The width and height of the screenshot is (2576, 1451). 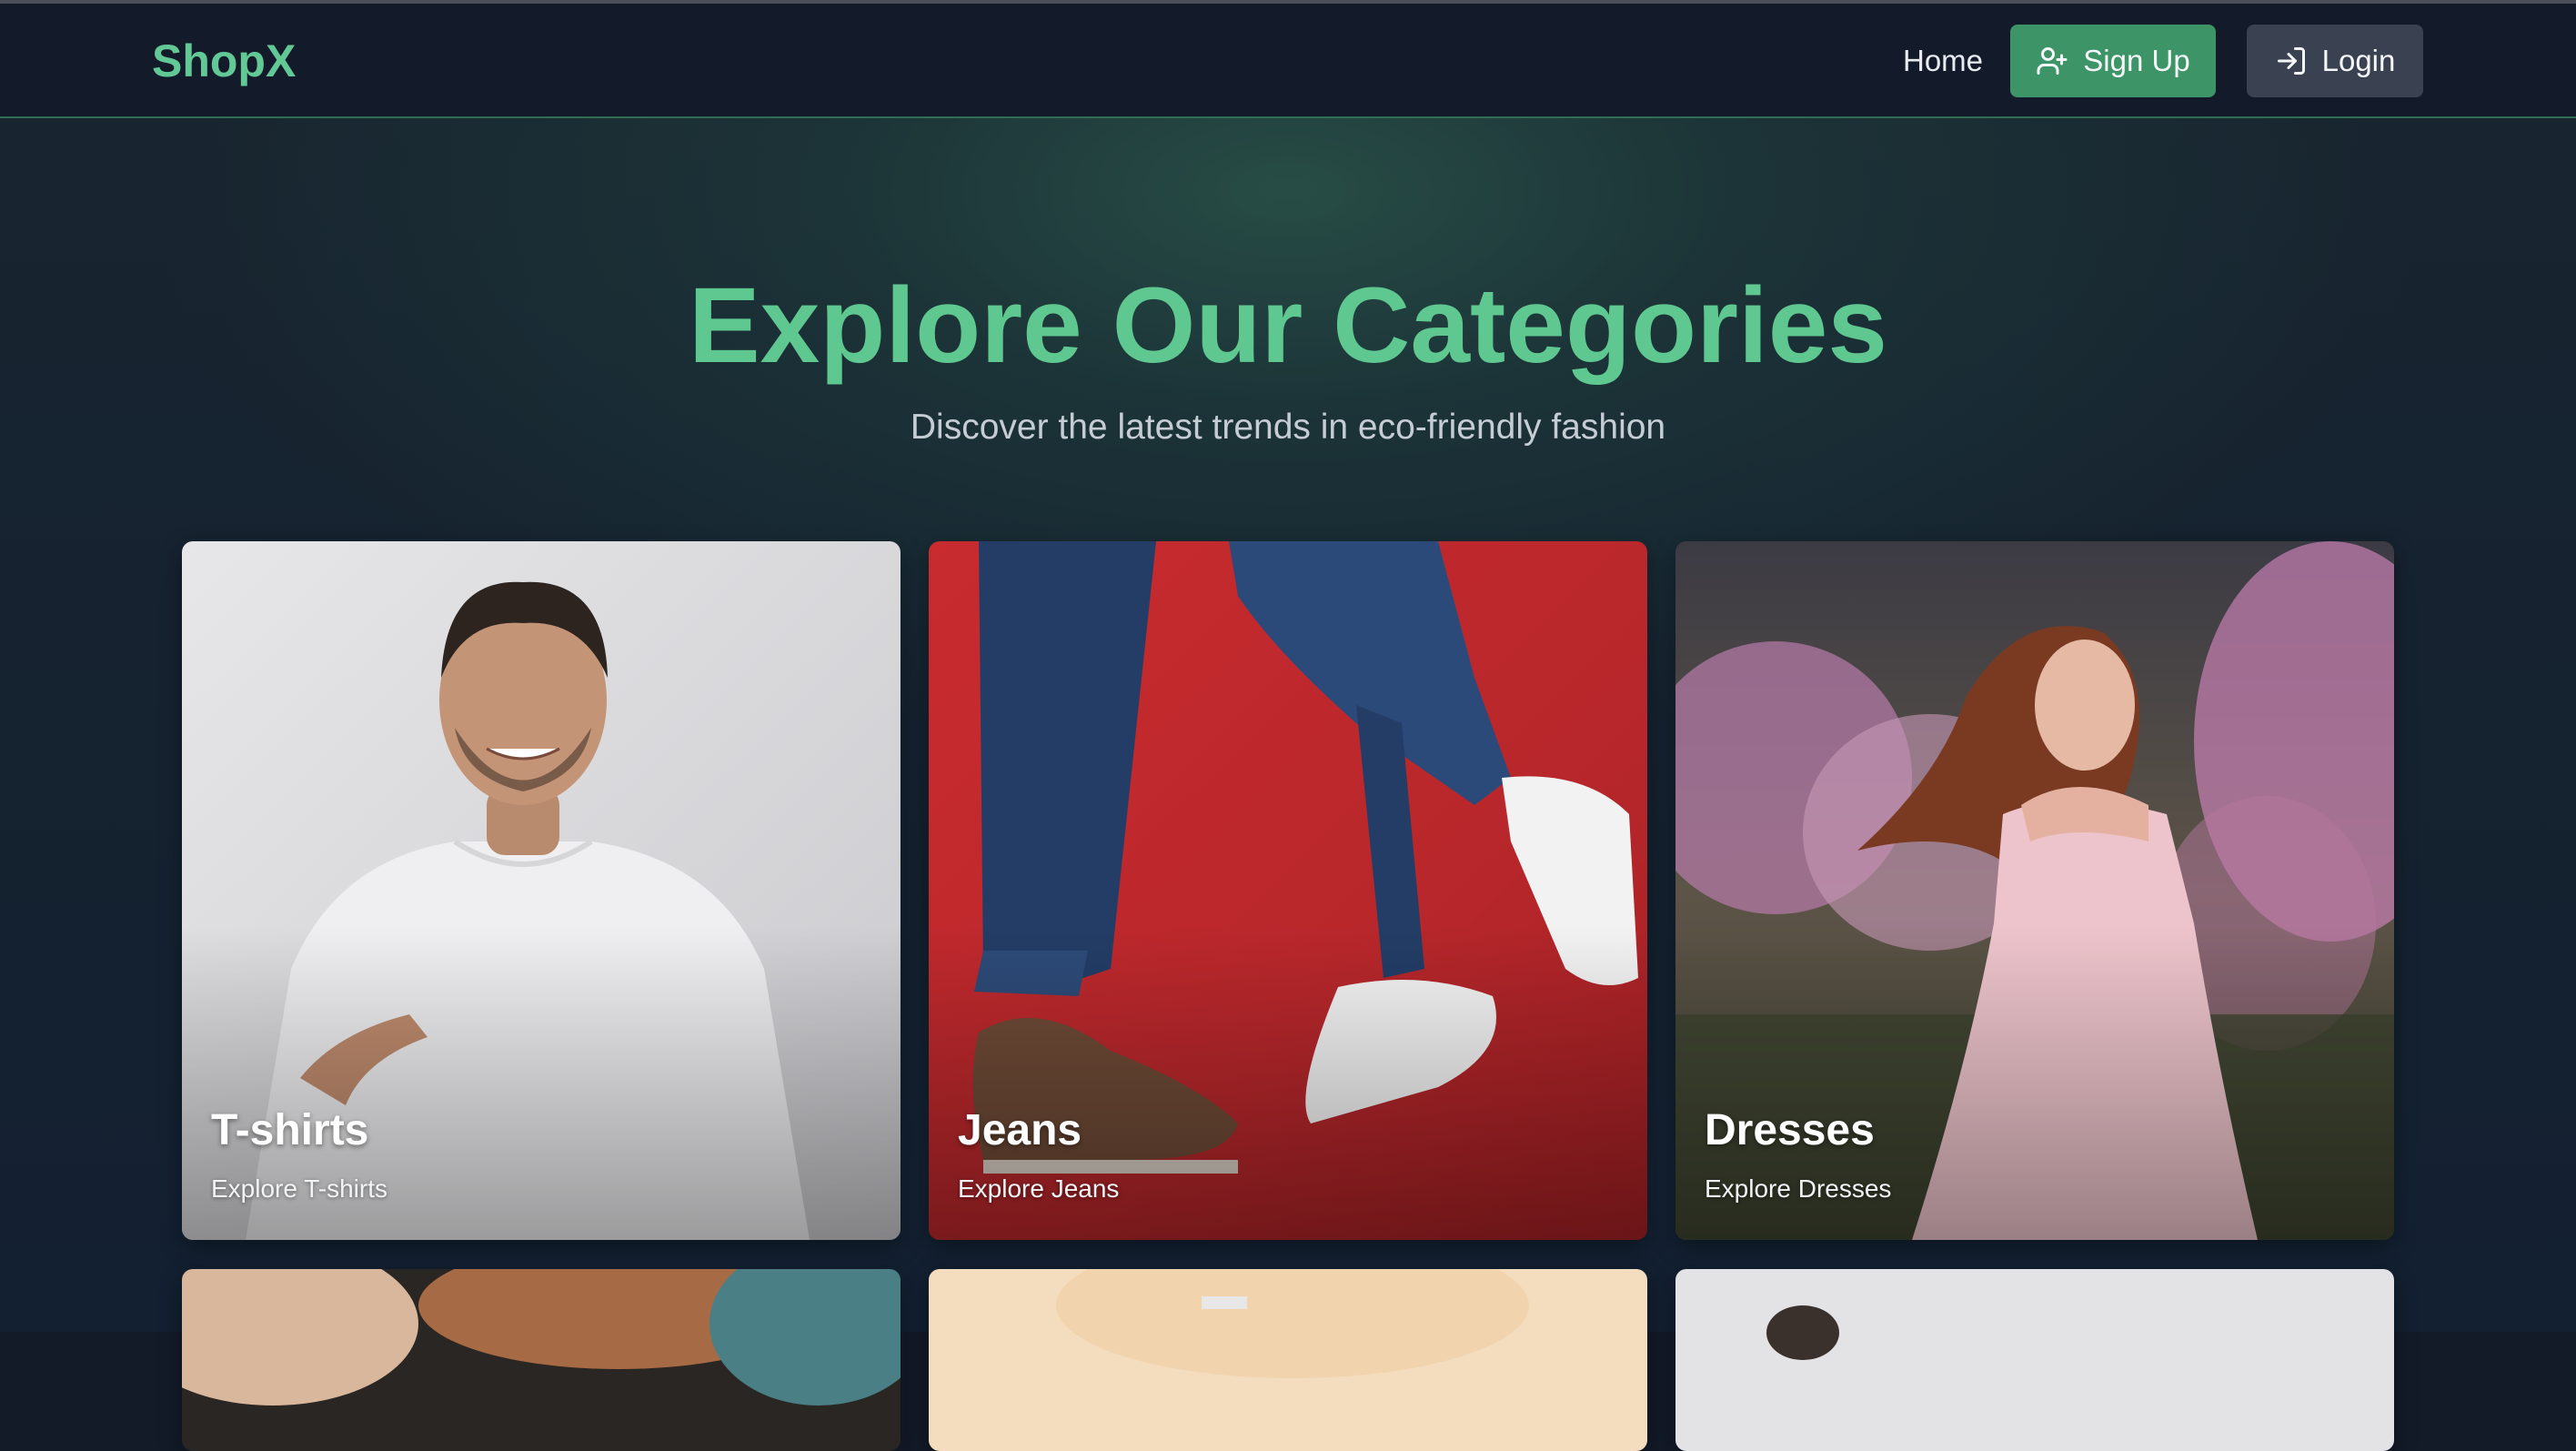 What do you see at coordinates (2291, 61) in the screenshot?
I see `log-in-icon` at bounding box center [2291, 61].